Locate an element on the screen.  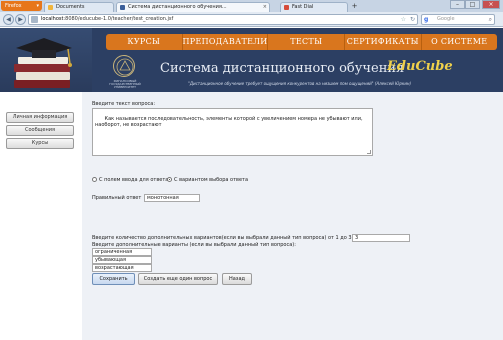
site-brand: EduCube is located at coordinates (420, 66).